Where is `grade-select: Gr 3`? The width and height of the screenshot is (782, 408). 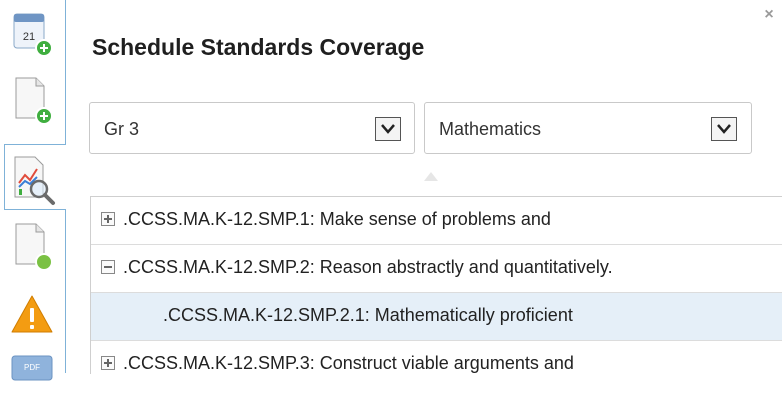
grade-select: Gr 3 is located at coordinates (252, 128).